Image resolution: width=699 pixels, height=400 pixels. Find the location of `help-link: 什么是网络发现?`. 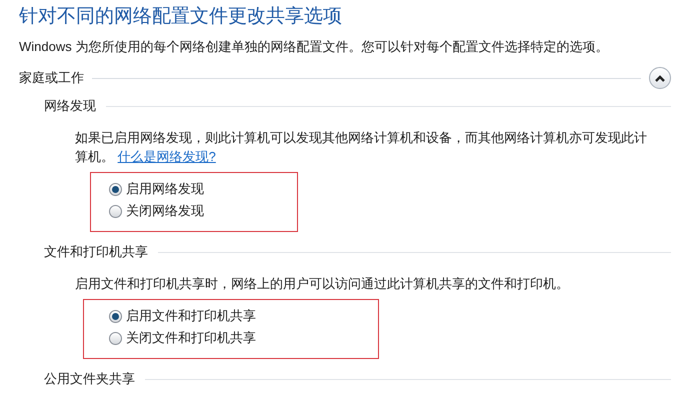

help-link: 什么是网络发现? is located at coordinates (167, 156).